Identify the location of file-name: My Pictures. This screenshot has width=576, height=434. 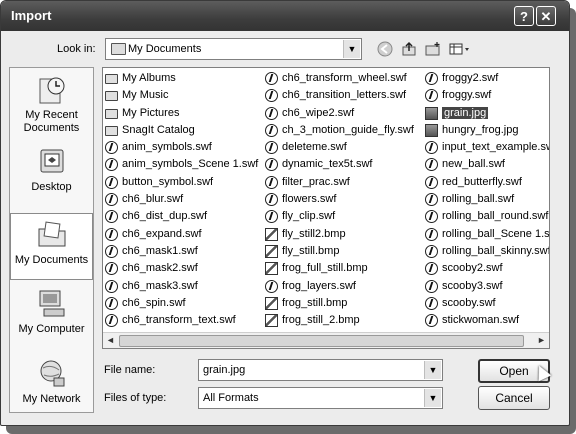
(151, 112).